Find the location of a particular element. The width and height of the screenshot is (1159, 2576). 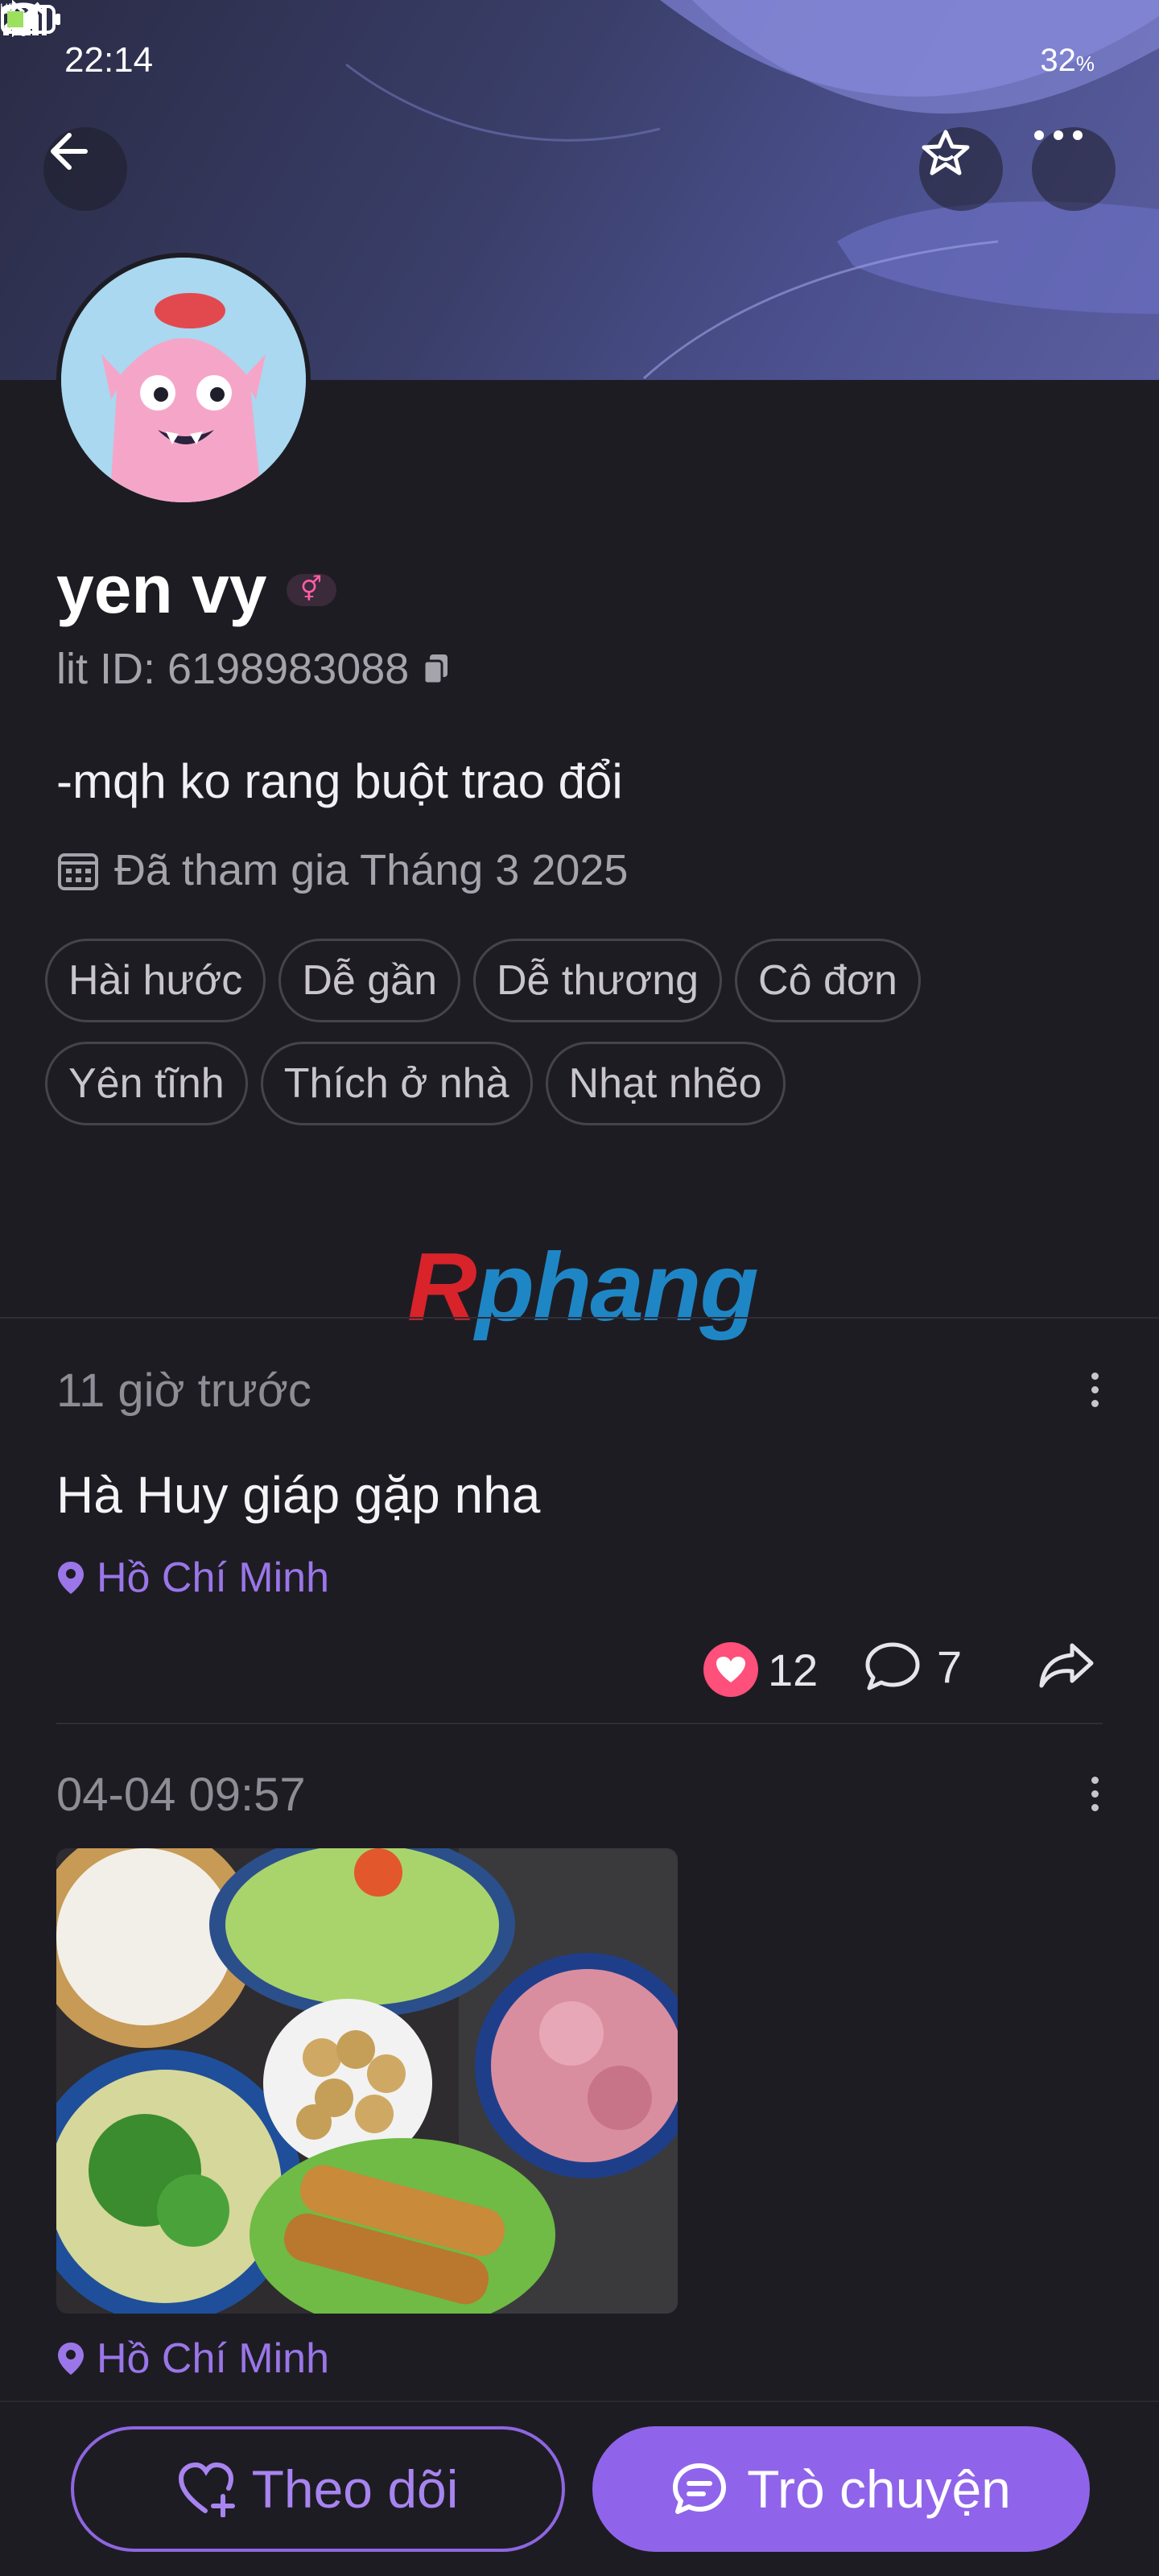

heart-plus-icon is located at coordinates (206, 2489).